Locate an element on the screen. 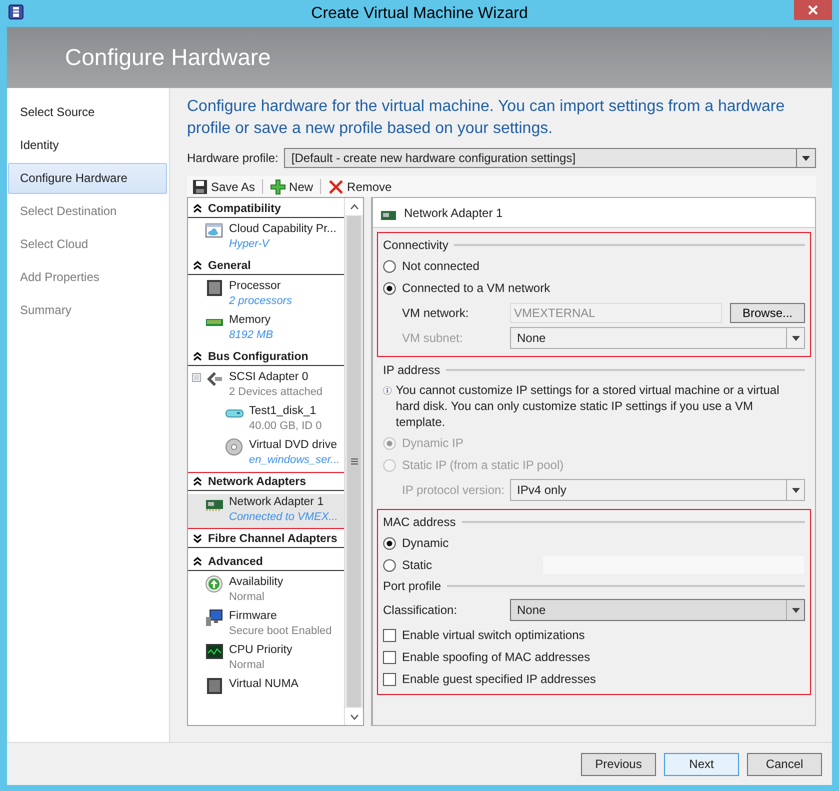 The width and height of the screenshot is (839, 791). field-label: VM subnet: is located at coordinates (433, 338).